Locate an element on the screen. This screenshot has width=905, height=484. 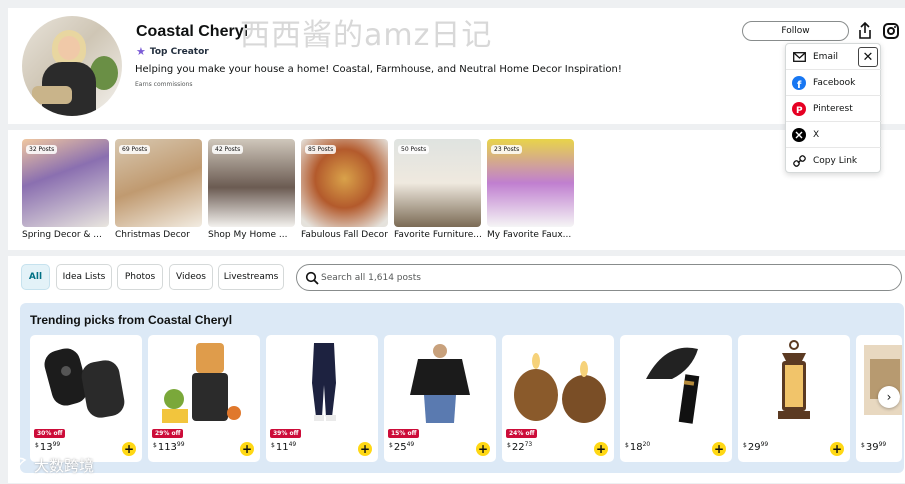
pinterest-icon: P is located at coordinates (799, 108).